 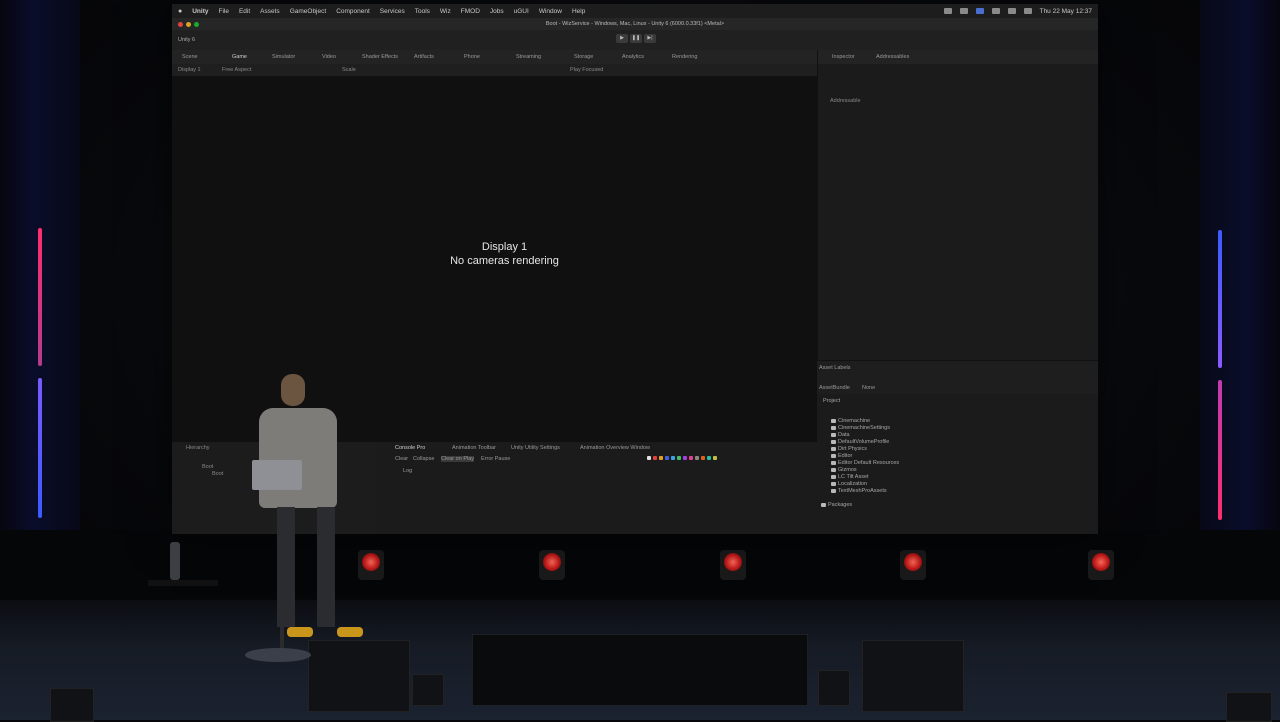 What do you see at coordinates (350, 632) in the screenshot?
I see `presenter-shoe` at bounding box center [350, 632].